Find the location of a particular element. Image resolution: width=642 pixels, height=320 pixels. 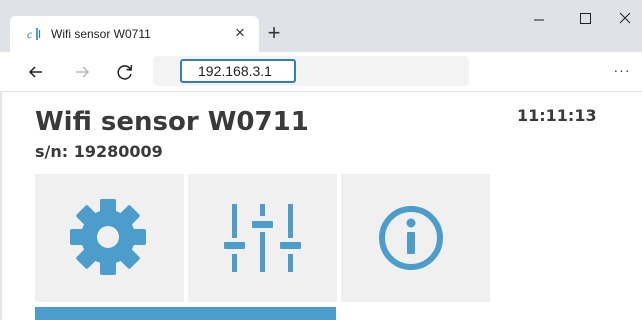

tab-close-button: × is located at coordinates (240, 33).